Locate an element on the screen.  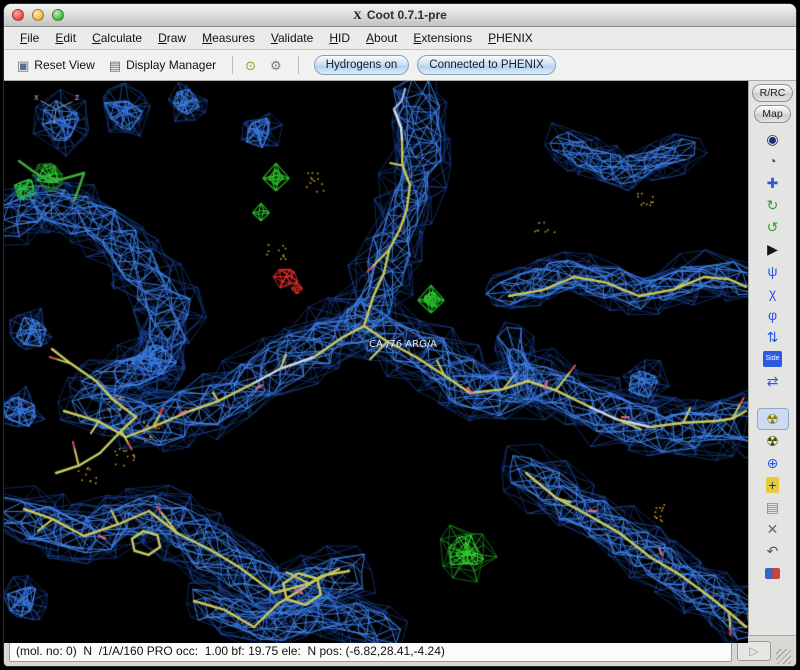
place-atom-icon: + is located at coordinates (772, 485).